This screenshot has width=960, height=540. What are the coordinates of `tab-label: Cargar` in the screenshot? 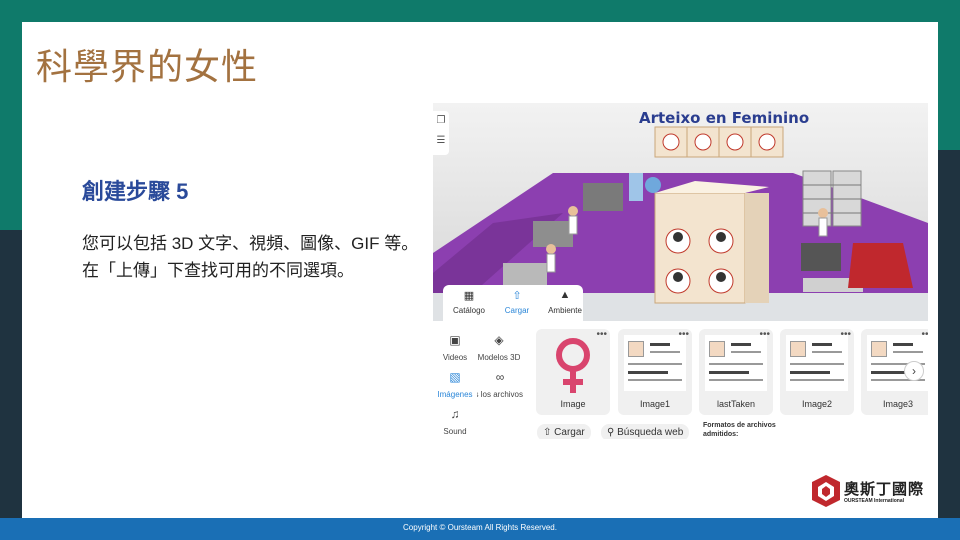 It's located at (517, 310).